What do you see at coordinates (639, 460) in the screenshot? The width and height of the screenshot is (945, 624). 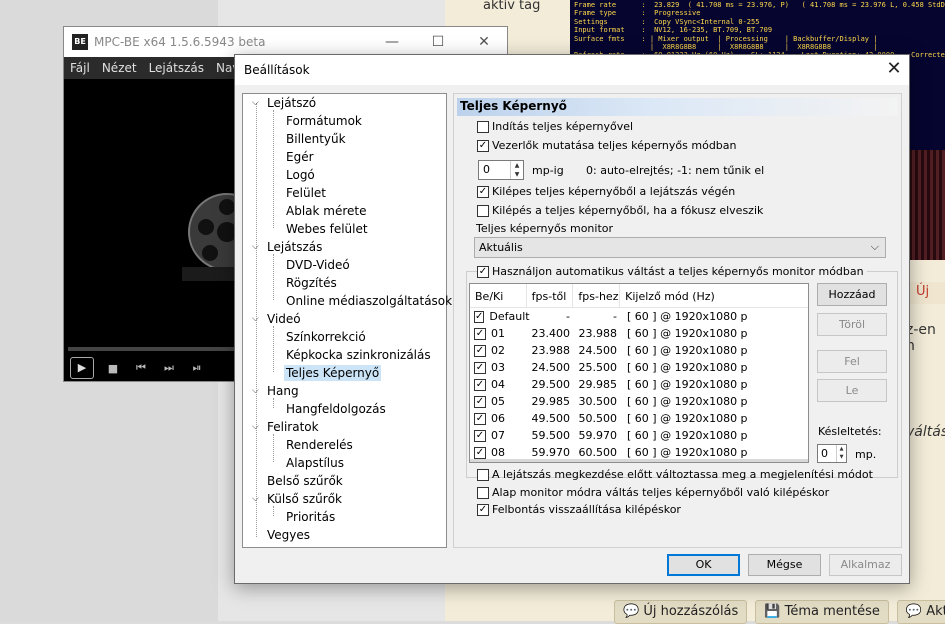 I see `table-scrollbar` at bounding box center [639, 460].